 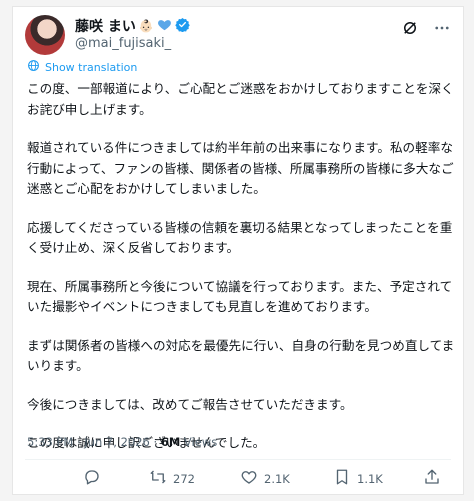 What do you see at coordinates (182, 26) in the screenshot?
I see `verified-badge-icon` at bounding box center [182, 26].